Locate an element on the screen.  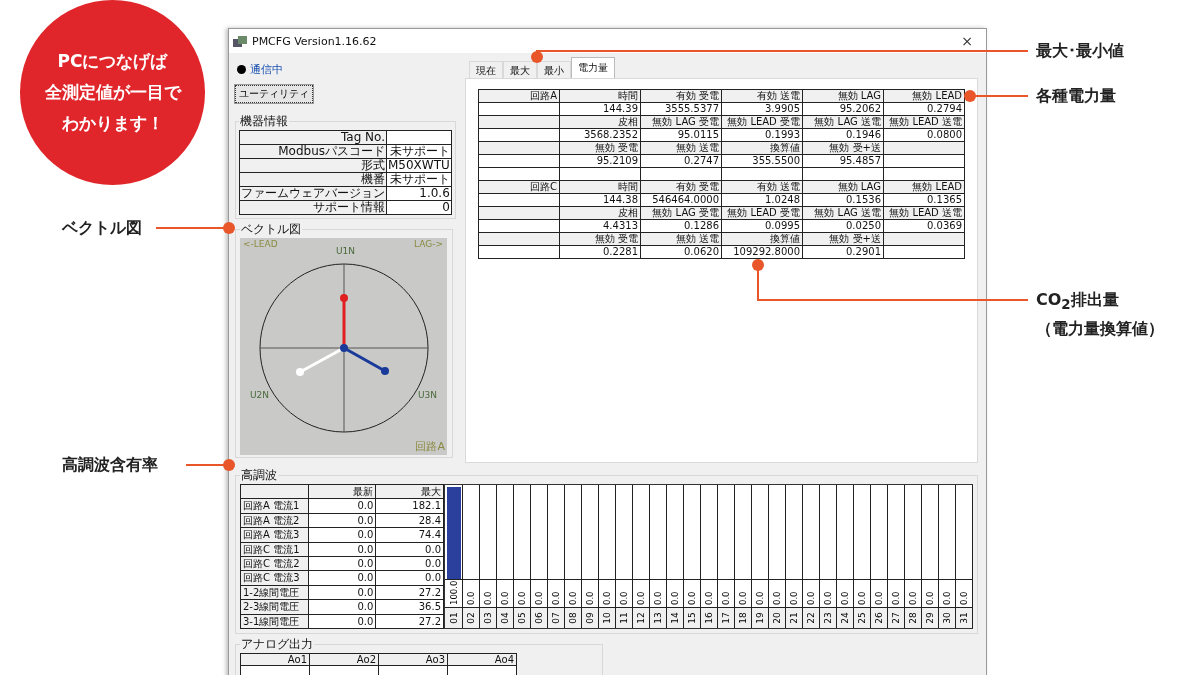
window-title: PMCFG Version1.16.62 is located at coordinates (314, 41).